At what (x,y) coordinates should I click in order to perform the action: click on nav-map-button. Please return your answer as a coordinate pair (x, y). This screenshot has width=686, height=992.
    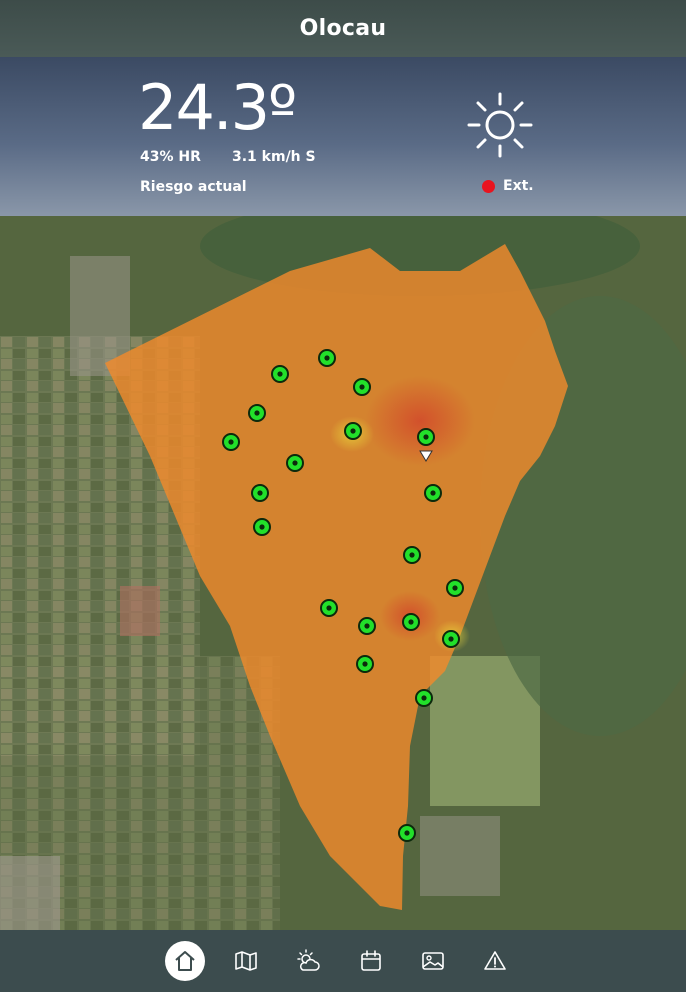
    Looking at the image, I should click on (246, 961).